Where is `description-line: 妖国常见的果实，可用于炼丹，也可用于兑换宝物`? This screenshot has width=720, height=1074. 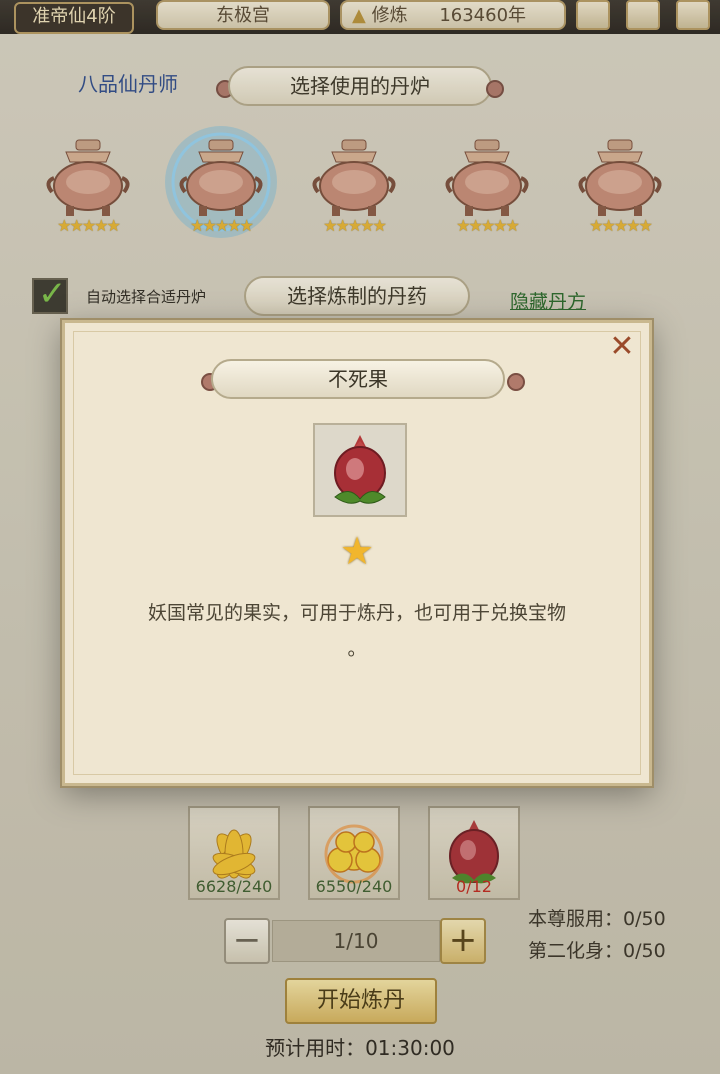 description-line: 妖国常见的果实，可用于炼丹，也可用于兑换宝物 is located at coordinates (356, 613).